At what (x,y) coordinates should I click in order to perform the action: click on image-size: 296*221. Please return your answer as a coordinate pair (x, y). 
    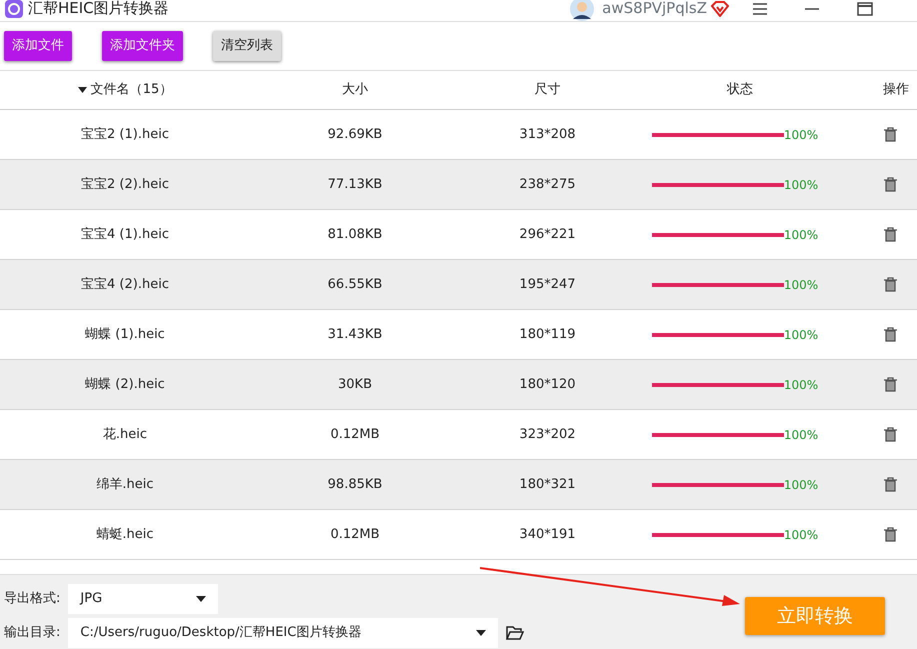
    Looking at the image, I should click on (547, 234).